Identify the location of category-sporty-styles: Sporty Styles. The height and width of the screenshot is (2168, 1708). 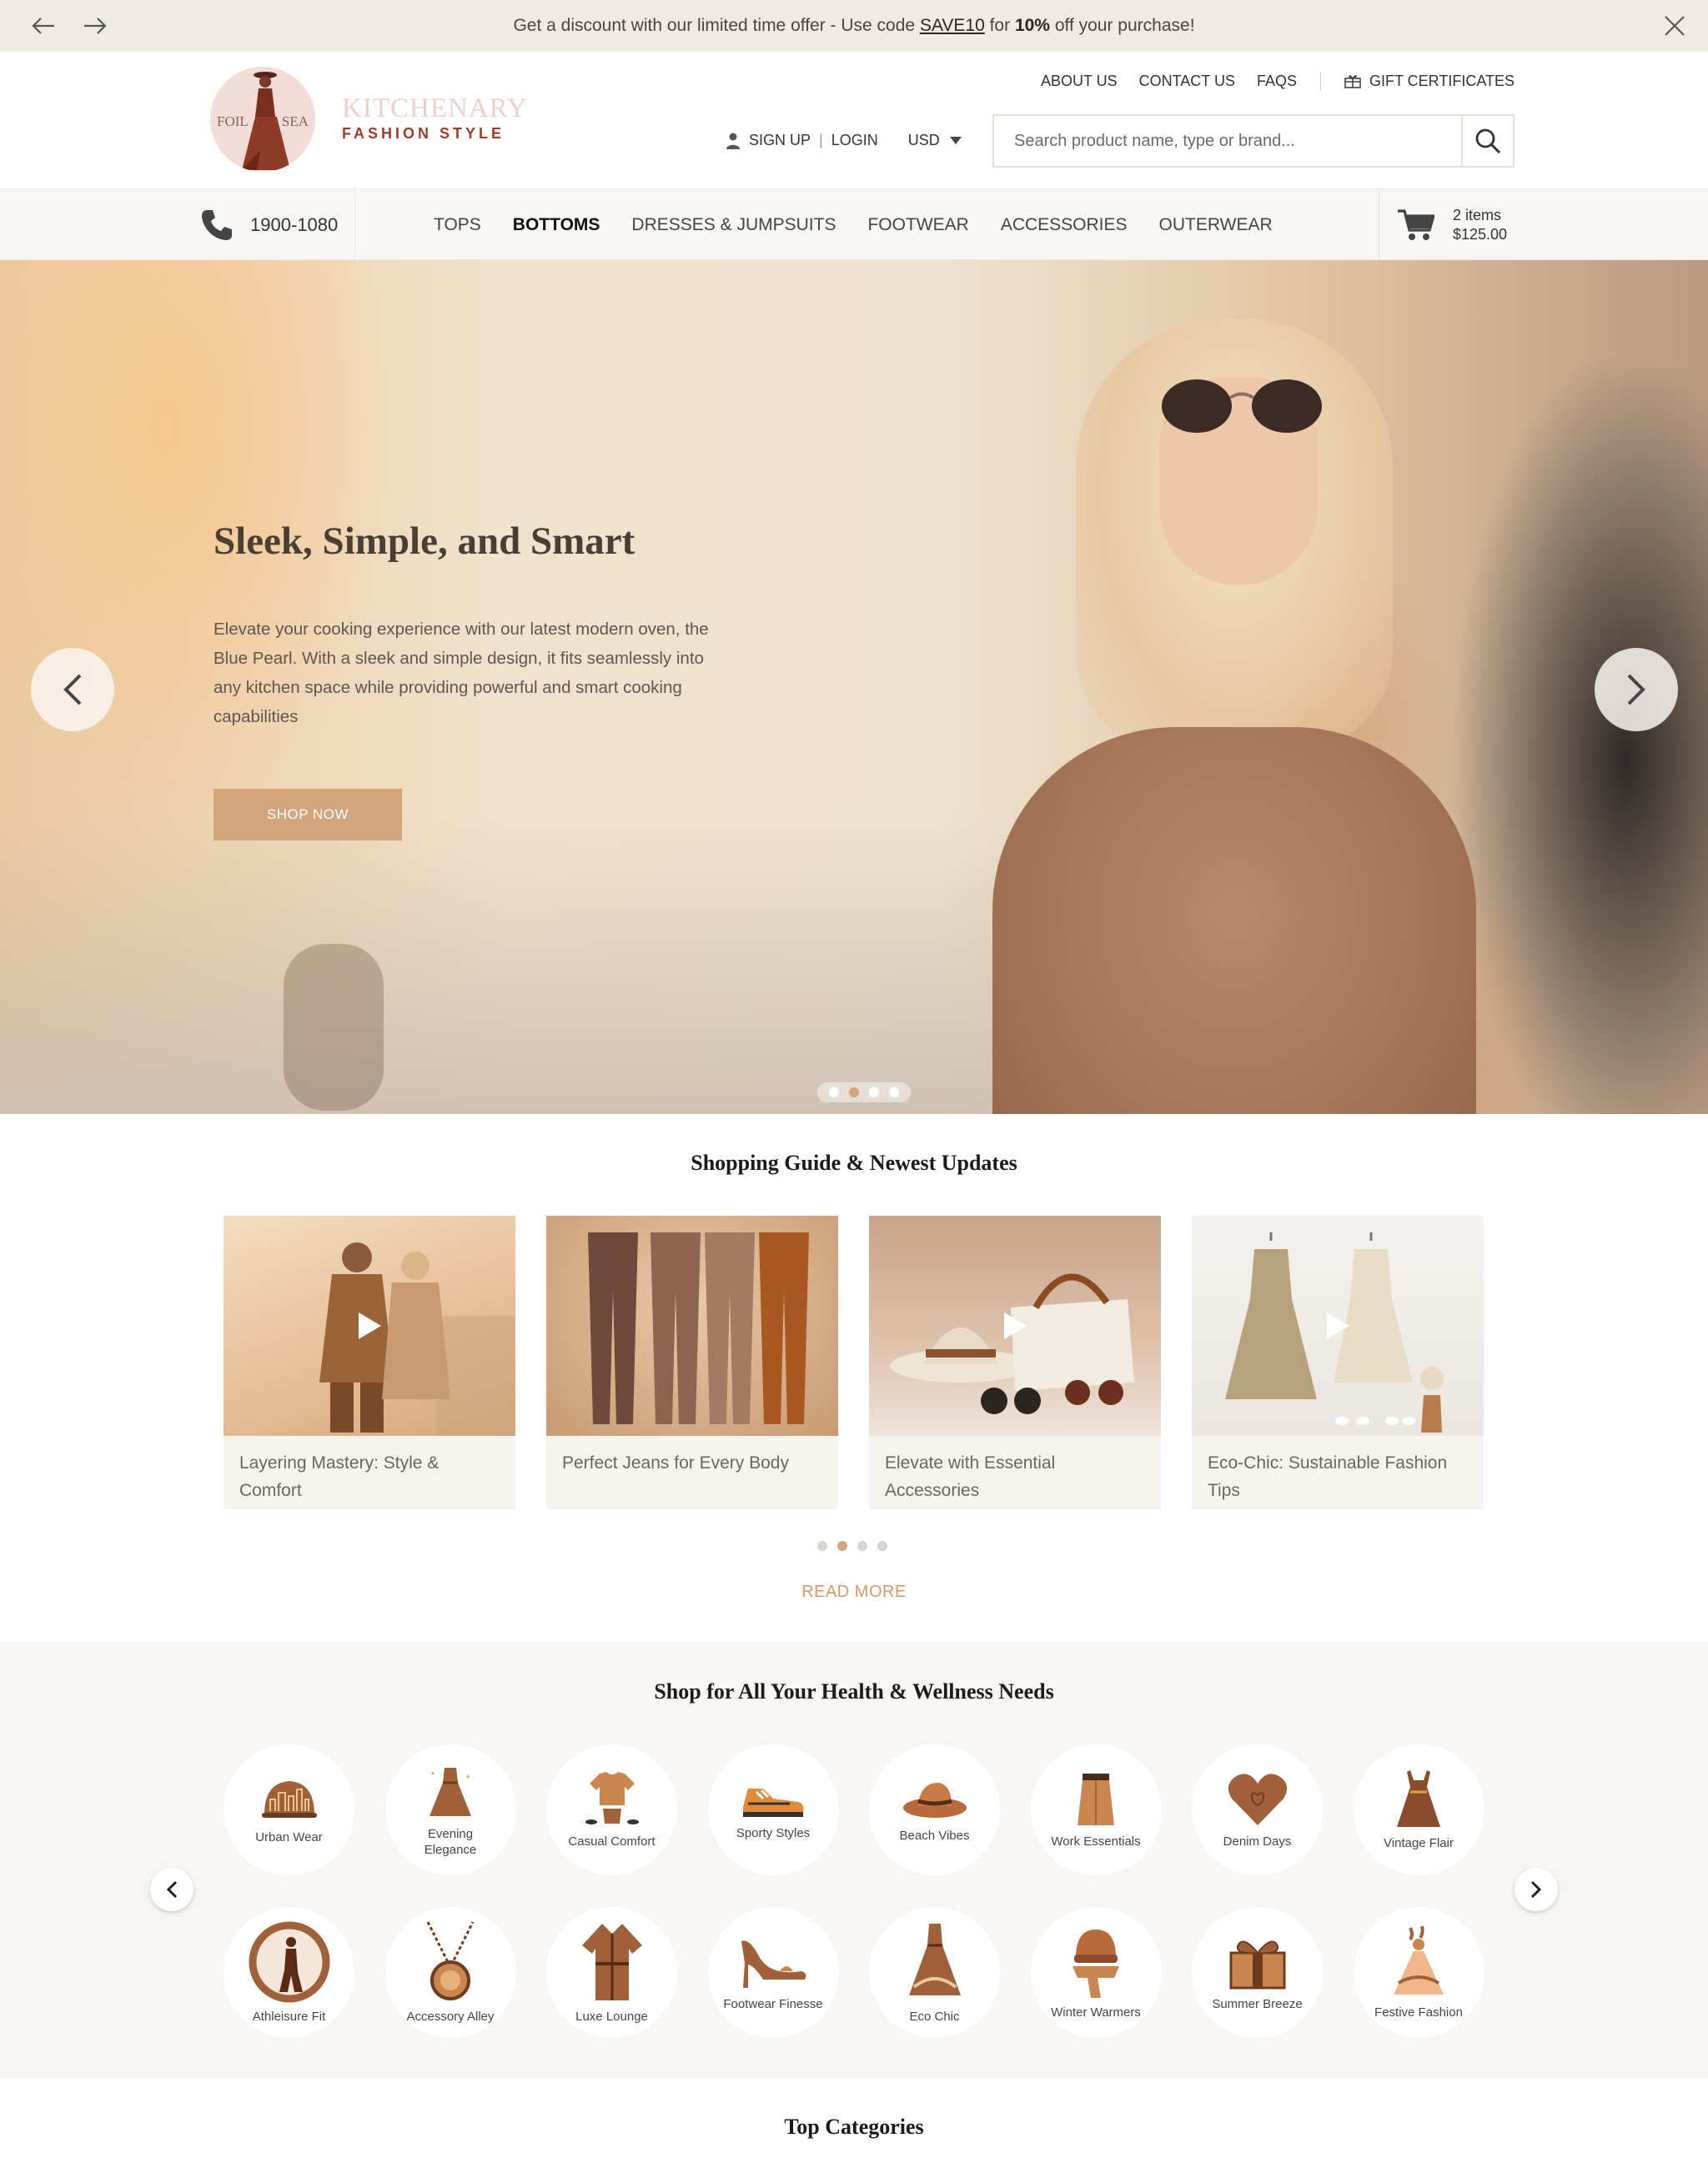
(773, 1809).